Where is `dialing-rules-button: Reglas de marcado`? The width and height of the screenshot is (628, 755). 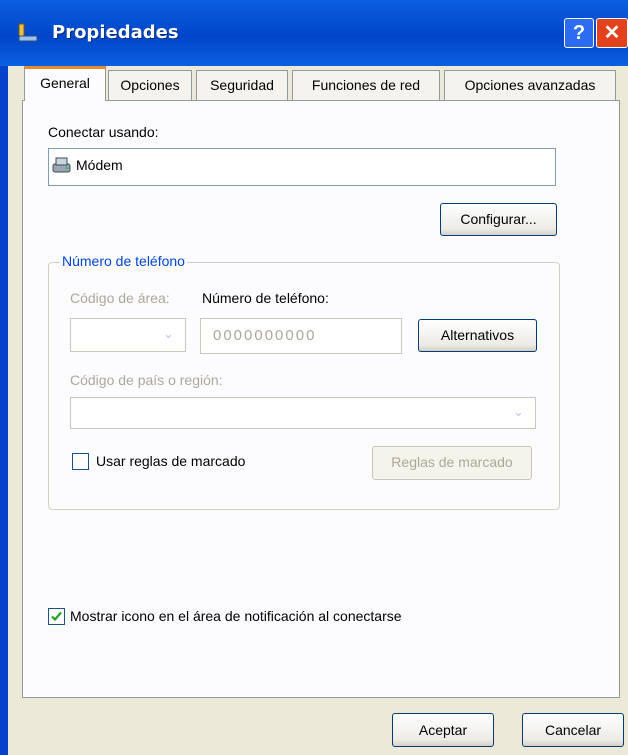 dialing-rules-button: Reglas de marcado is located at coordinates (452, 463).